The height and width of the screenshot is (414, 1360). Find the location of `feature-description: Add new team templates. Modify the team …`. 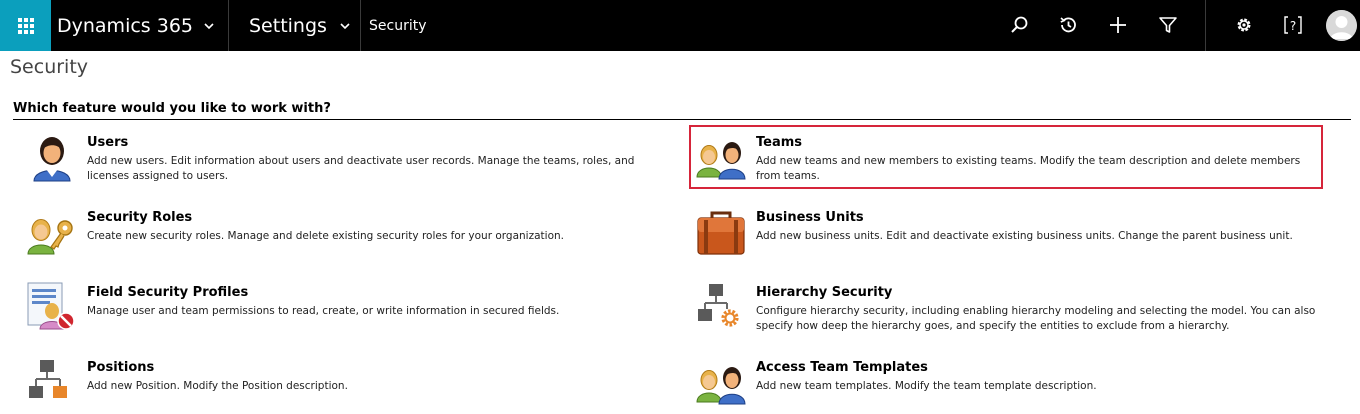

feature-description: Add new team templates. Modify the team … is located at coordinates (926, 386).